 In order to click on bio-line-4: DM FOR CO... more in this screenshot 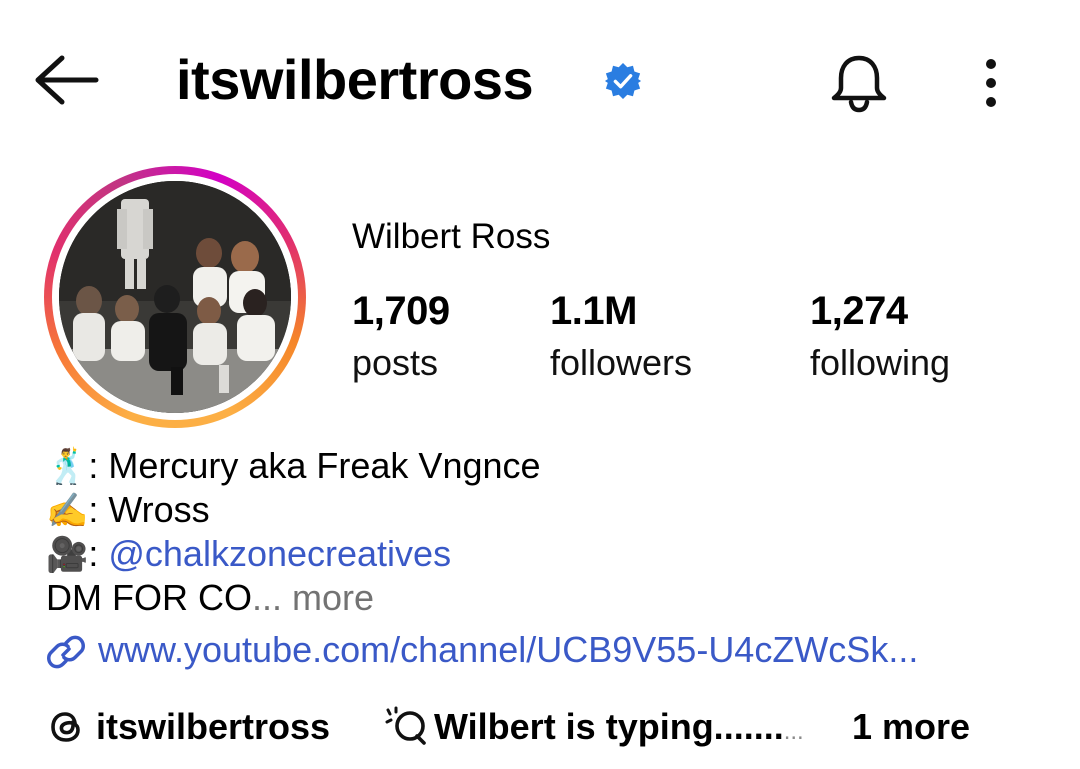, I will do `click(210, 598)`.